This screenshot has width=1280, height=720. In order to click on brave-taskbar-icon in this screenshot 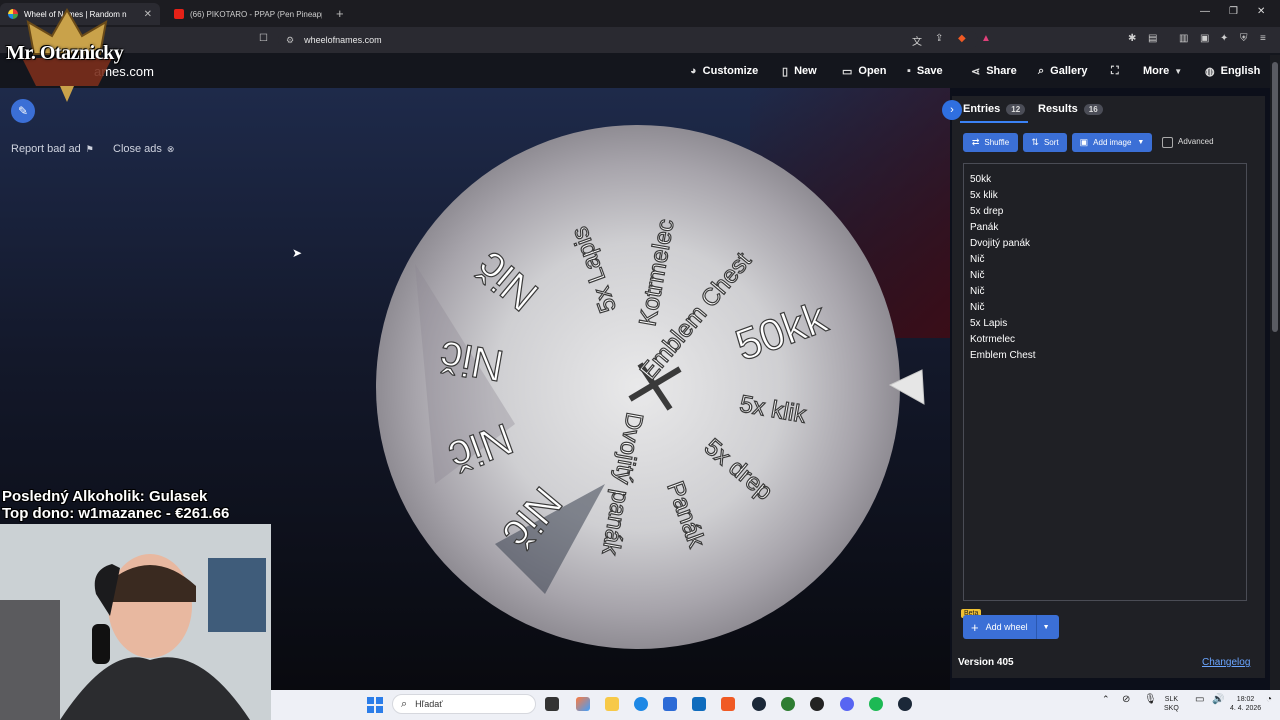, I will do `click(728, 704)`.